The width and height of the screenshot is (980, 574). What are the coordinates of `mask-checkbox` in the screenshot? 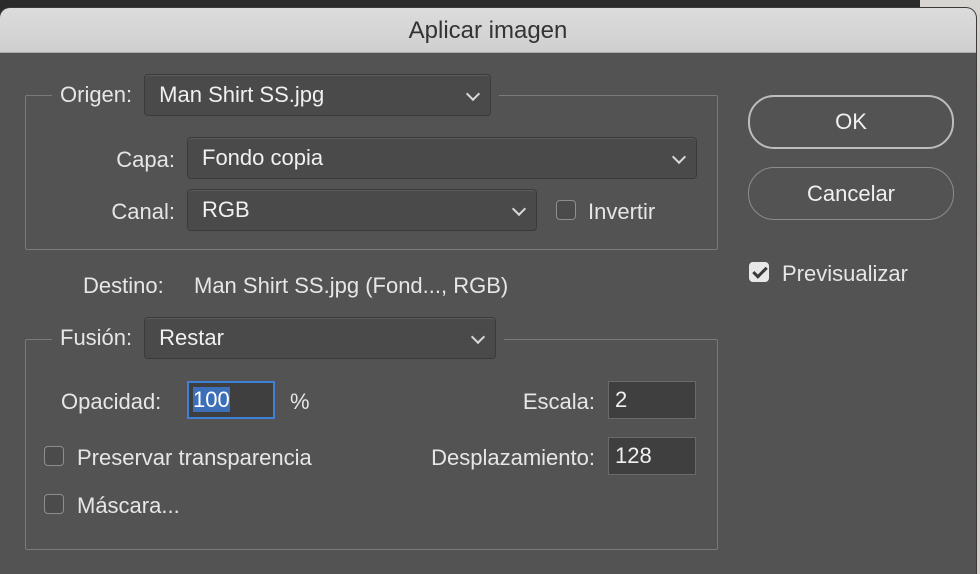 It's located at (54, 504).